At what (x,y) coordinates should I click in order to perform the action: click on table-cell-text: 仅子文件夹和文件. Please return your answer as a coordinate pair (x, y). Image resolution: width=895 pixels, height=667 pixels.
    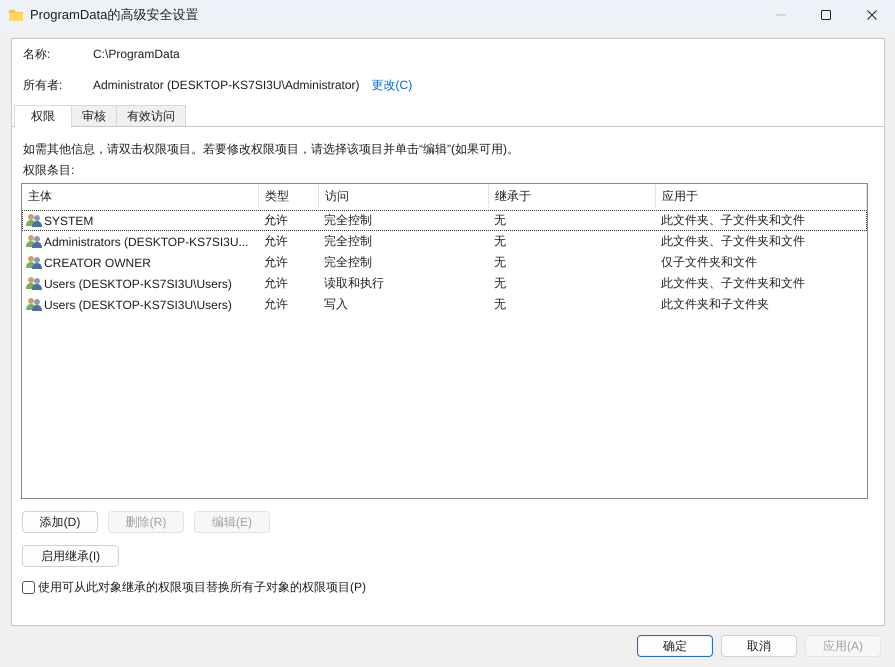
    Looking at the image, I should click on (709, 262).